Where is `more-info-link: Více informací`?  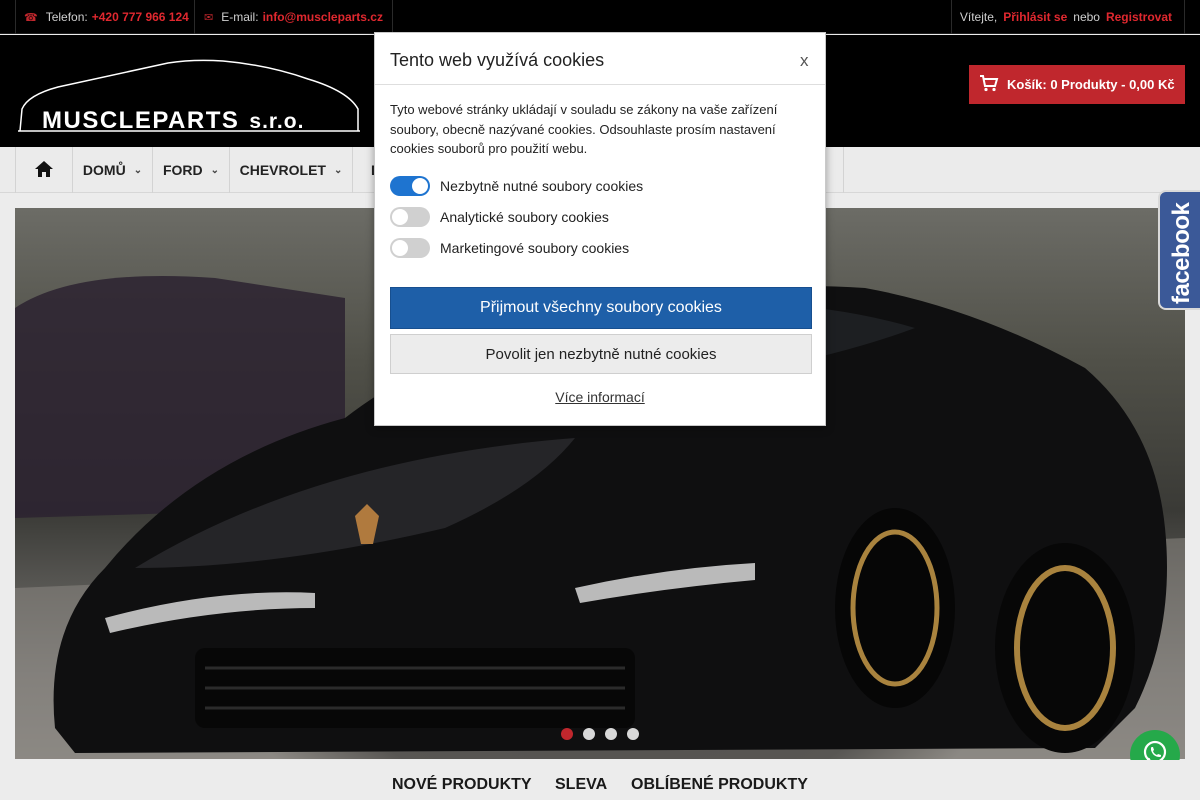
more-info-link: Více informací is located at coordinates (600, 397).